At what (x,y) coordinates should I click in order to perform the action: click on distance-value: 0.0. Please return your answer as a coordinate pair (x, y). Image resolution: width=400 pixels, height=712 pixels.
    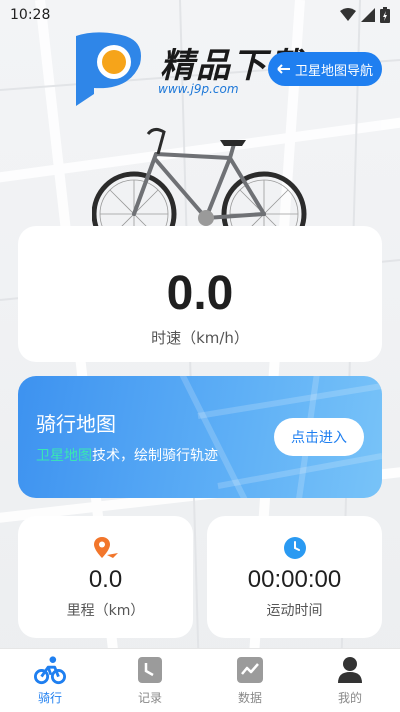
    Looking at the image, I should click on (105, 579).